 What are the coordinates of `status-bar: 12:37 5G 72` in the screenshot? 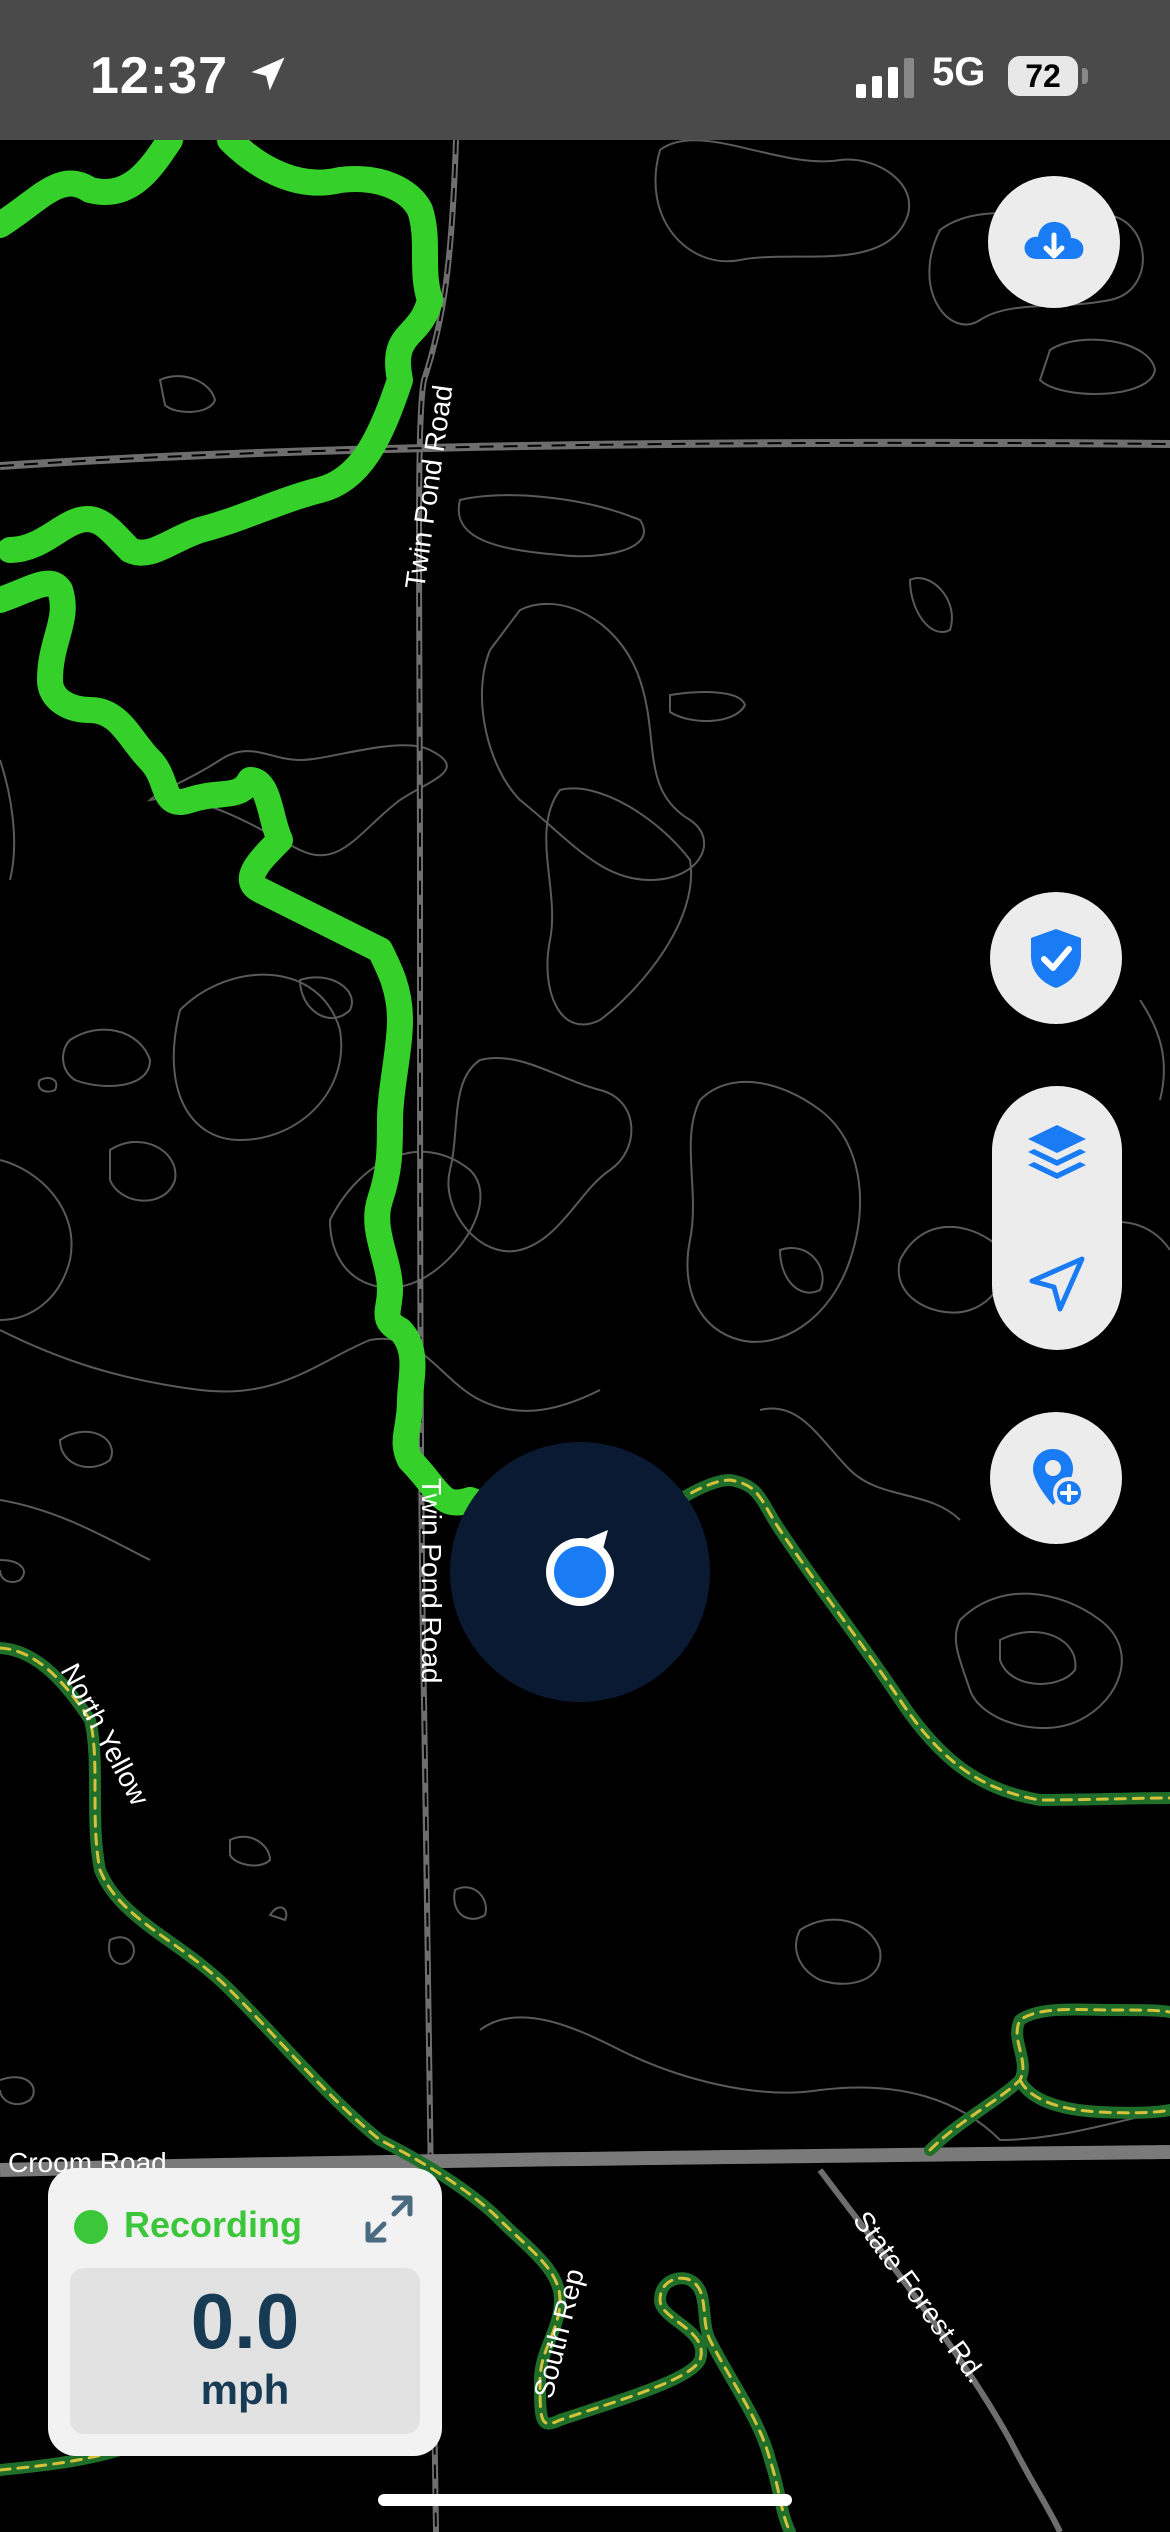 It's located at (585, 70).